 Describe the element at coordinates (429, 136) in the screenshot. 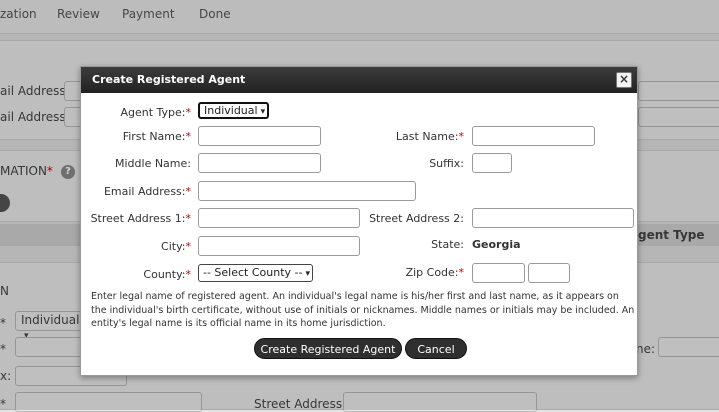

I see `last-name-label: Last Name:*` at that location.